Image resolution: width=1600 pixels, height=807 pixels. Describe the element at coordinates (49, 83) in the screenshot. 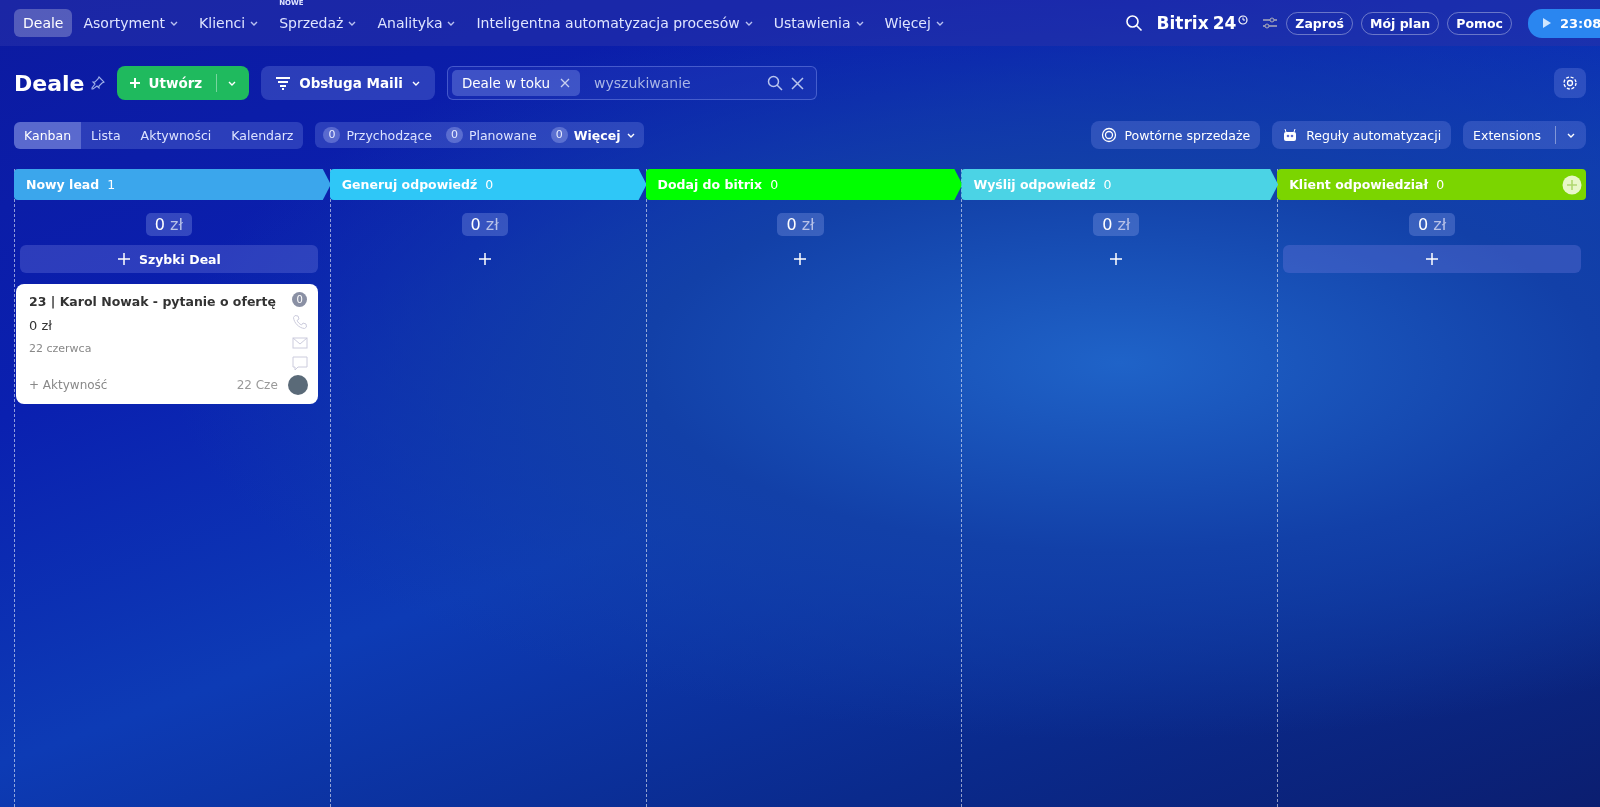

I see `page-title: Deale` at that location.